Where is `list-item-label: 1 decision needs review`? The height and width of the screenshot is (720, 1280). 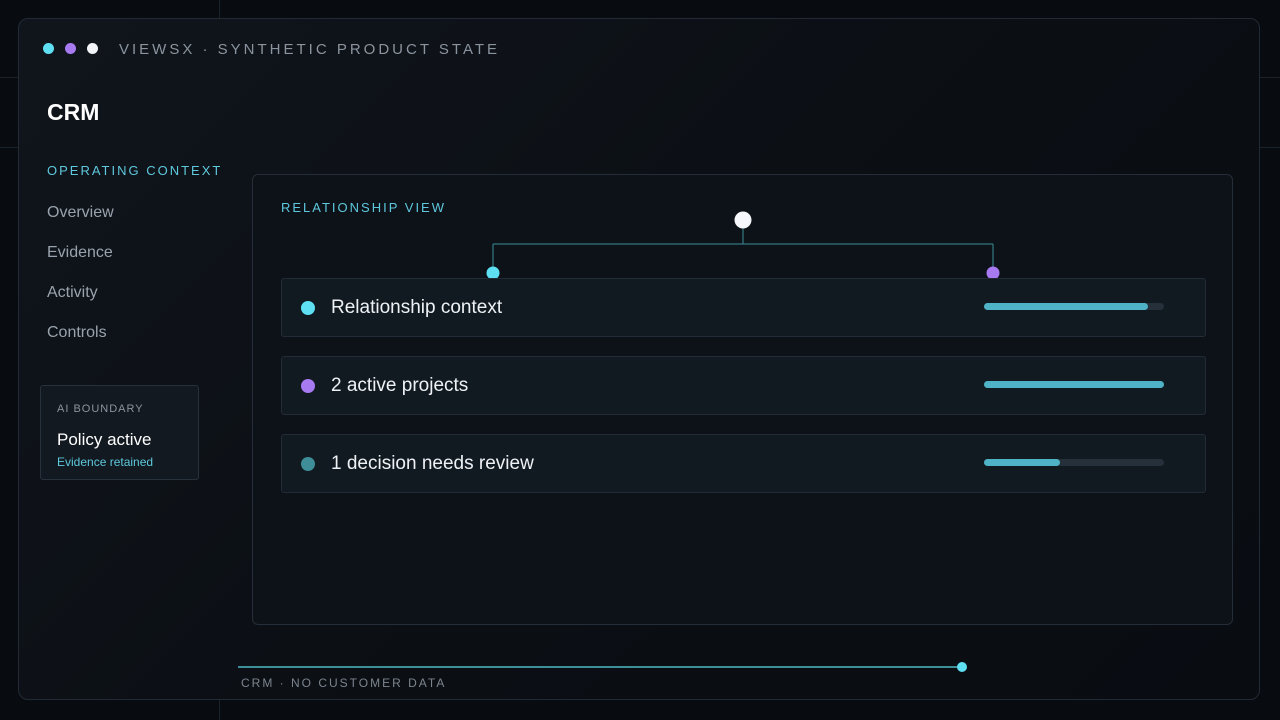 list-item-label: 1 decision needs review is located at coordinates (432, 463).